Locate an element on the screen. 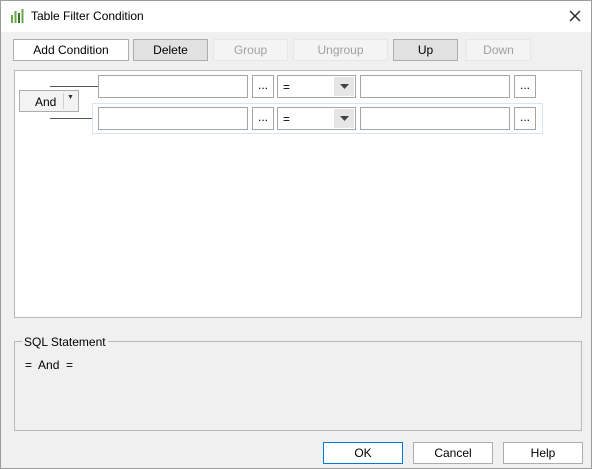 The height and width of the screenshot is (469, 592). sql-statement-label: SQL Statement is located at coordinates (65, 342).